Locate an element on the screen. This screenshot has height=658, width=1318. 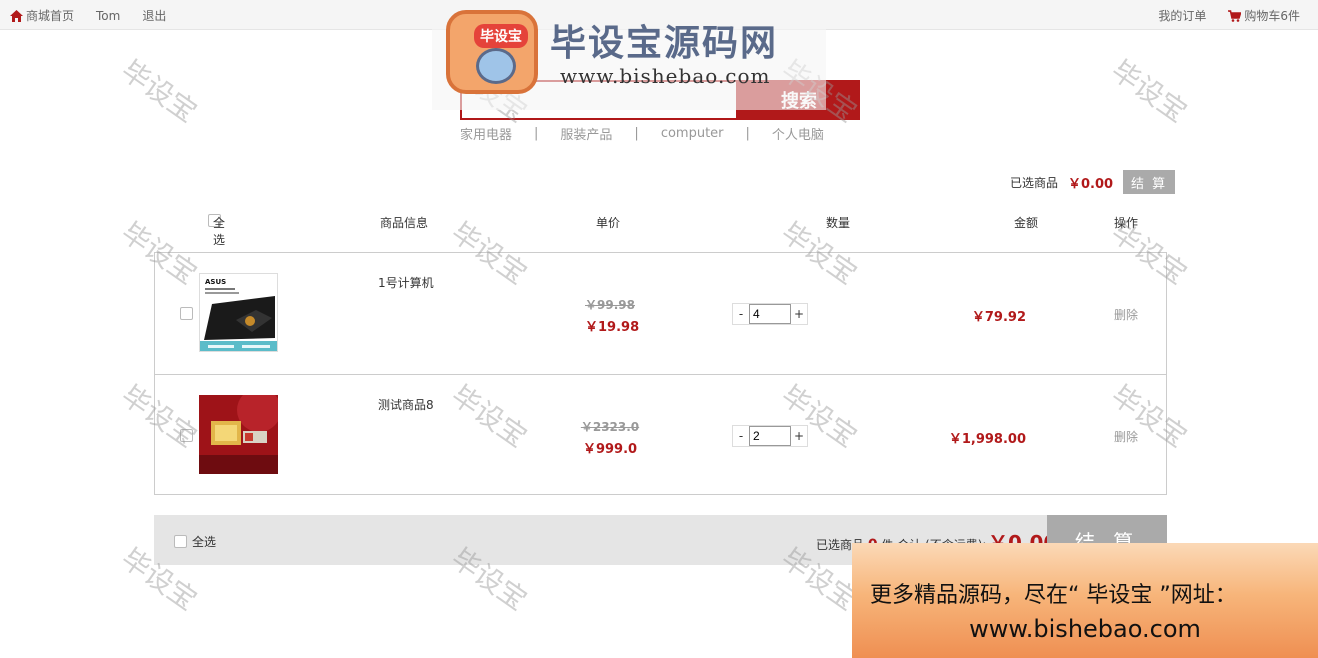
logo-url: www.bishebao.com is located at coordinates (665, 76).